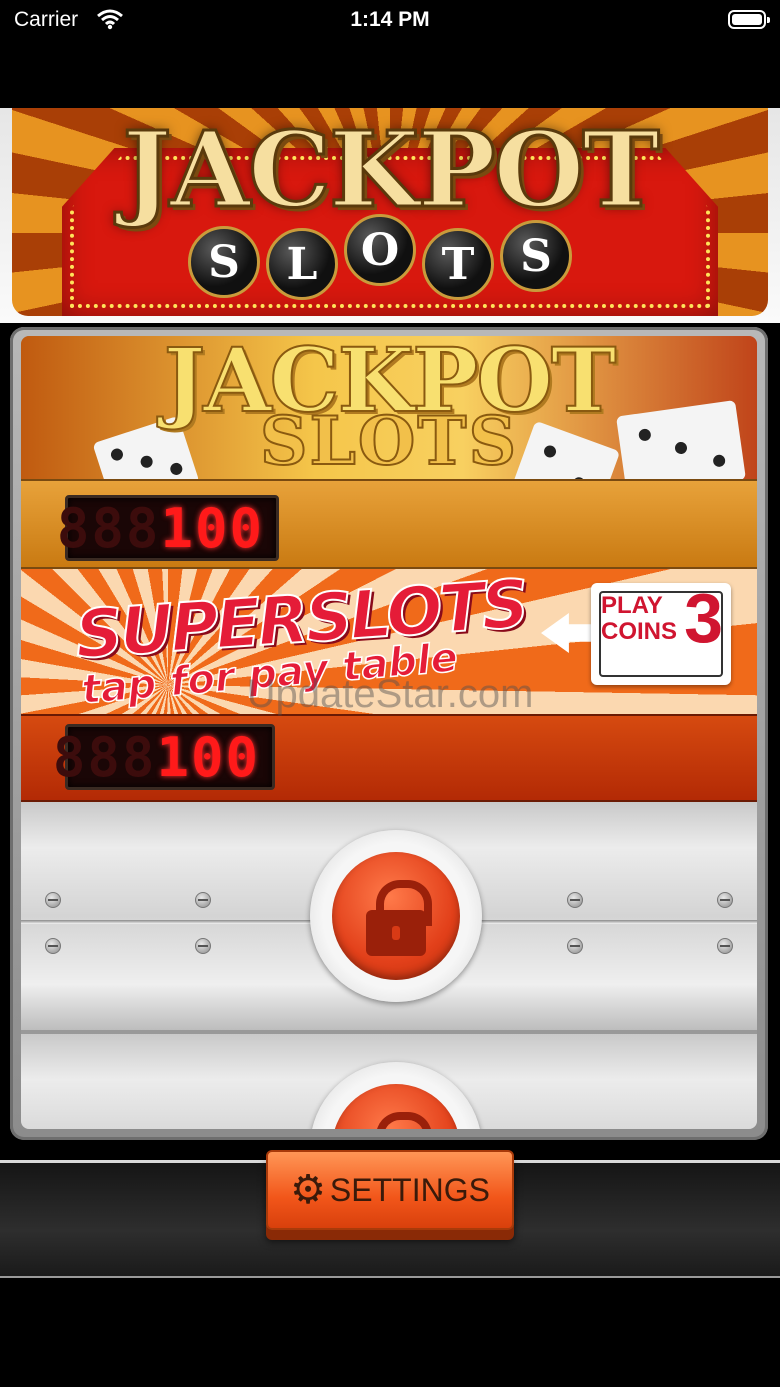 The width and height of the screenshot is (780, 1387). I want to click on credits-display: 888 100, so click(168, 528).